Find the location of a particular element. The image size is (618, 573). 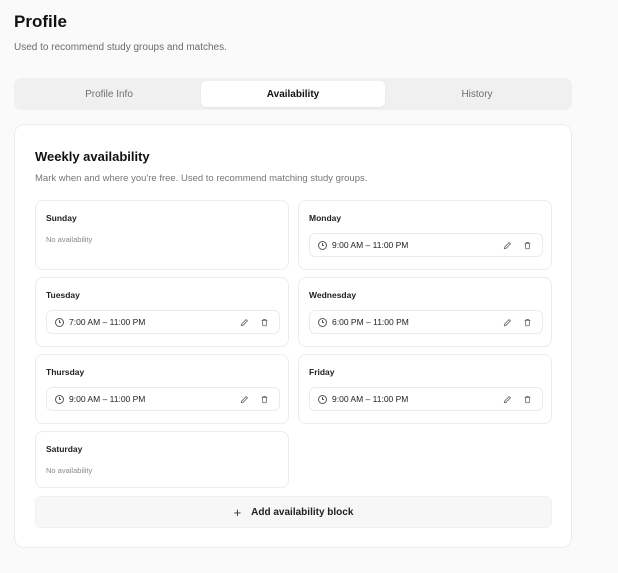

add-availability-label: Add availability block is located at coordinates (302, 512).